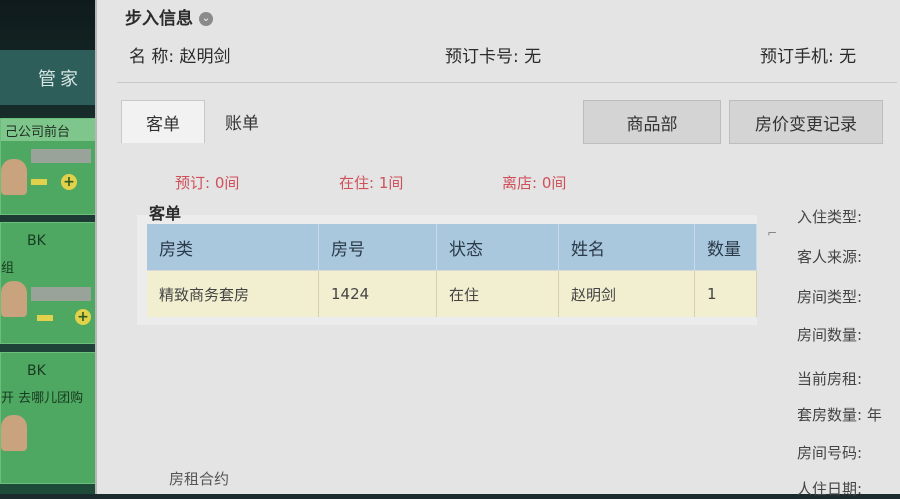  What do you see at coordinates (163, 121) in the screenshot?
I see `tab-guest-order: 客单` at bounding box center [163, 121].